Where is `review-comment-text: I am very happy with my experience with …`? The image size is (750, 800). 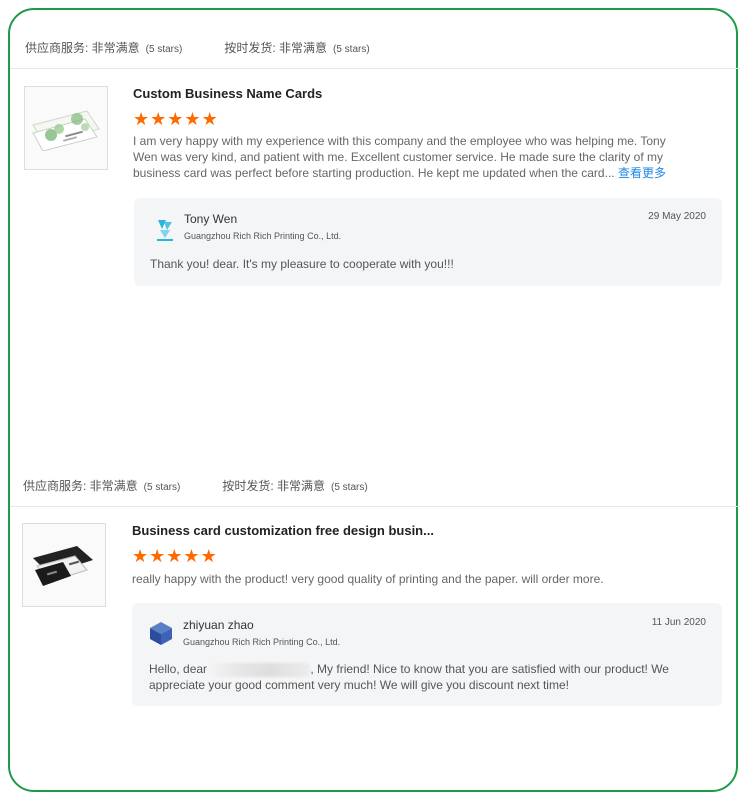 review-comment-text: I am very happy with my experience with … is located at coordinates (399, 157).